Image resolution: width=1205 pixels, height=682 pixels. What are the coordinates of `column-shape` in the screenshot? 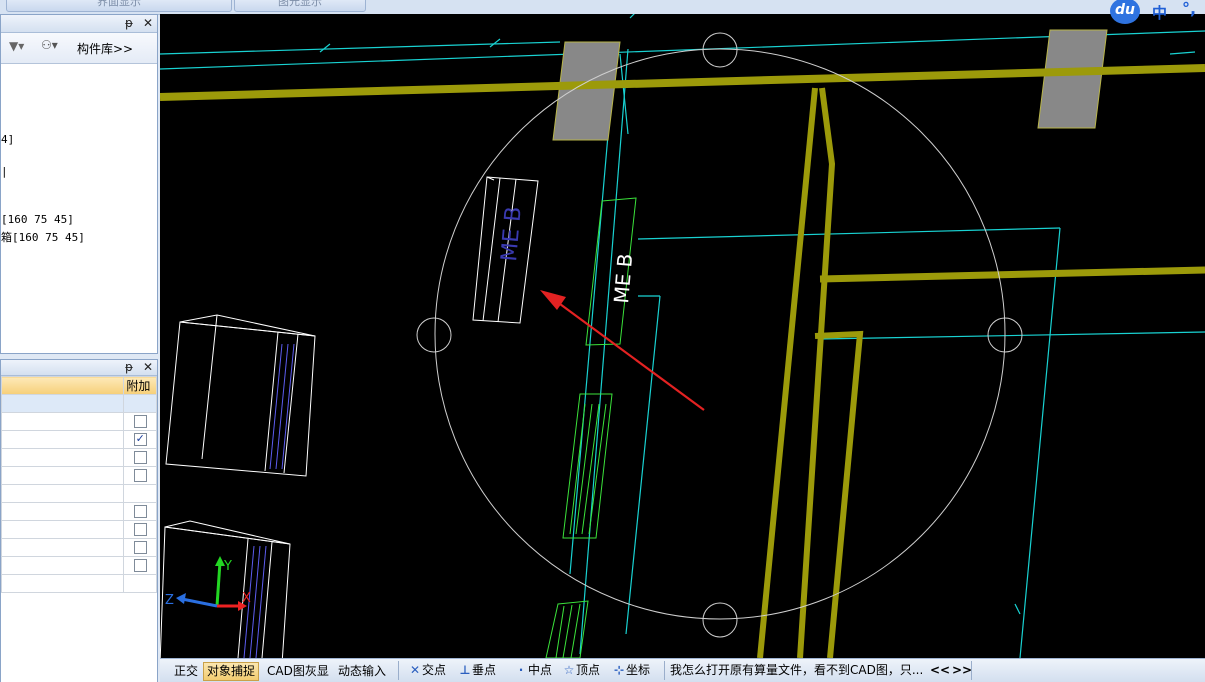 It's located at (1072, 79).